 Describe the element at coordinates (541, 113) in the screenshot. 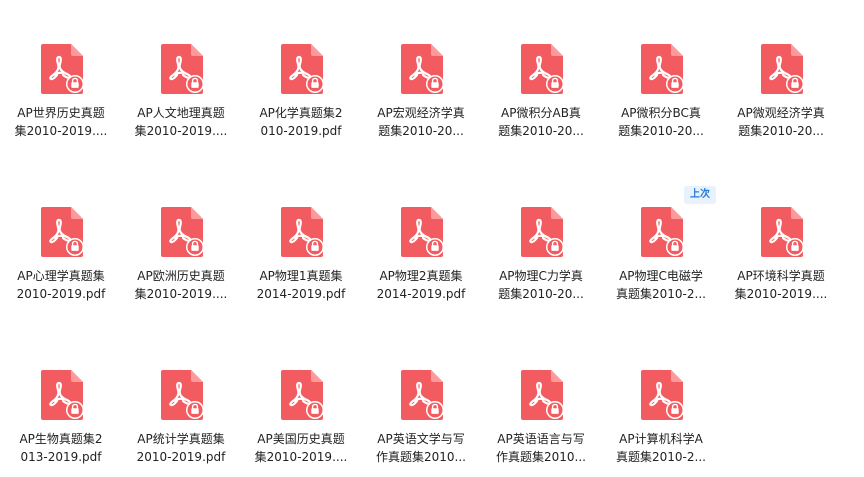

I see `file-name-line1: AP微积分AB真` at that location.